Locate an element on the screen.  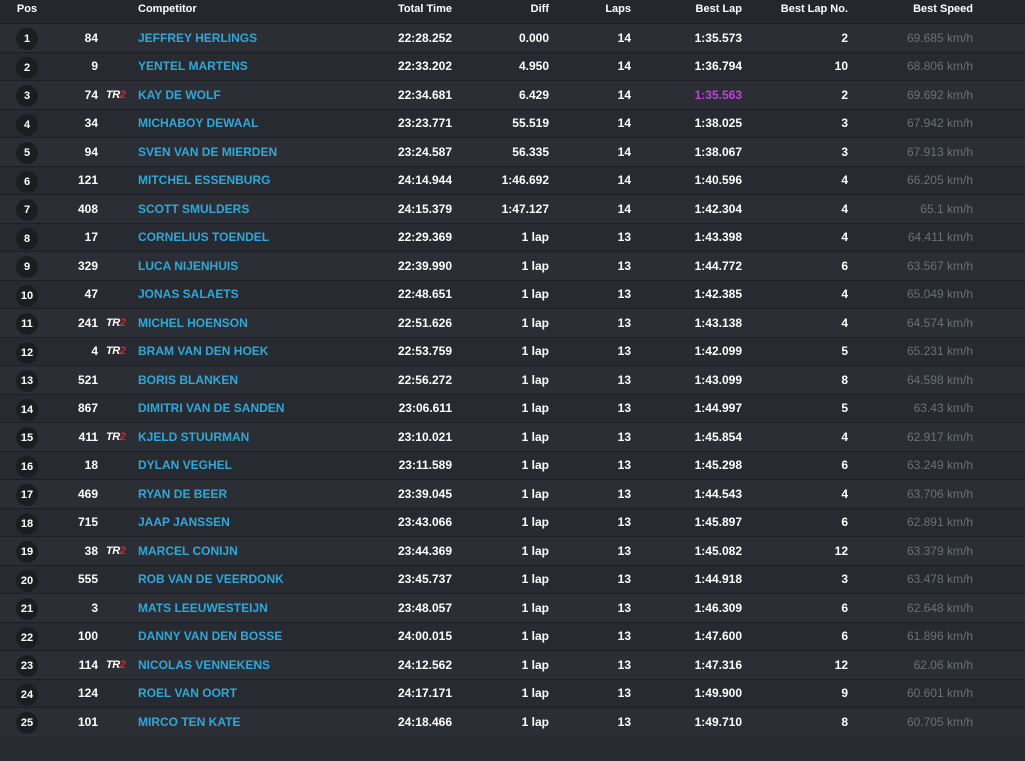
competitor-name-link: BORIS BLANKEN is located at coordinates (258, 380).